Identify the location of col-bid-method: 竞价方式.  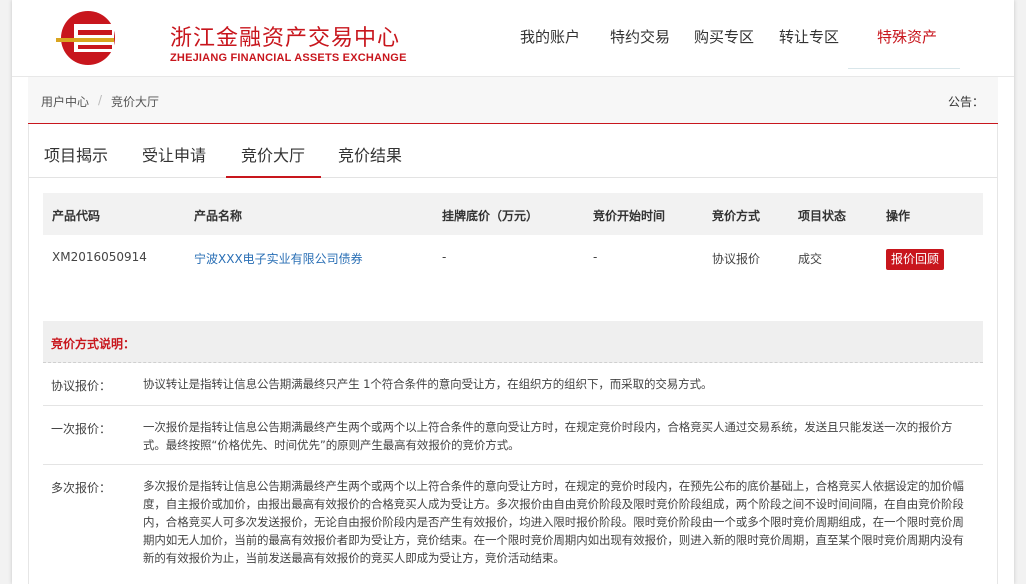
(736, 216).